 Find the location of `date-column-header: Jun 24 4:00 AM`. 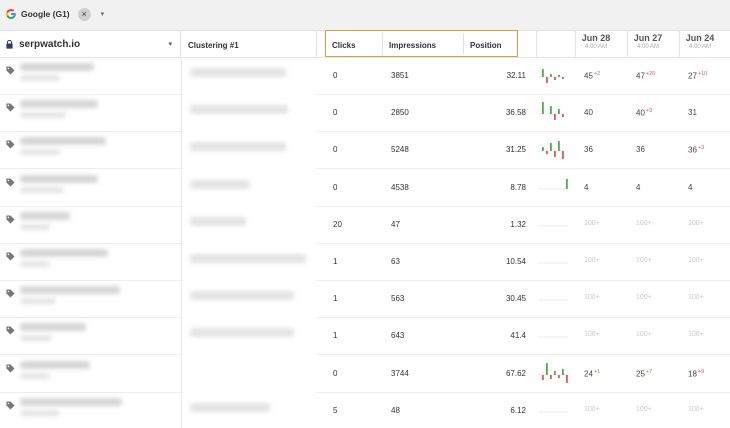

date-column-header: Jun 24 4:00 AM is located at coordinates (700, 41).